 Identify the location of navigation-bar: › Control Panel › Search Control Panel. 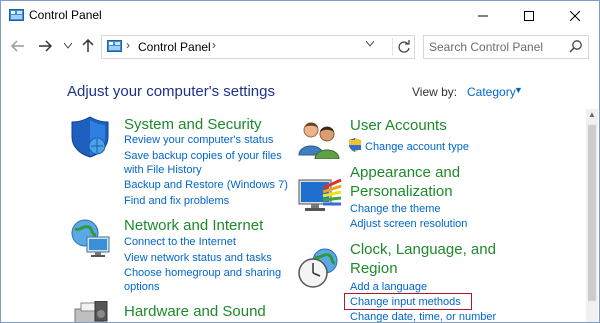
(300, 46).